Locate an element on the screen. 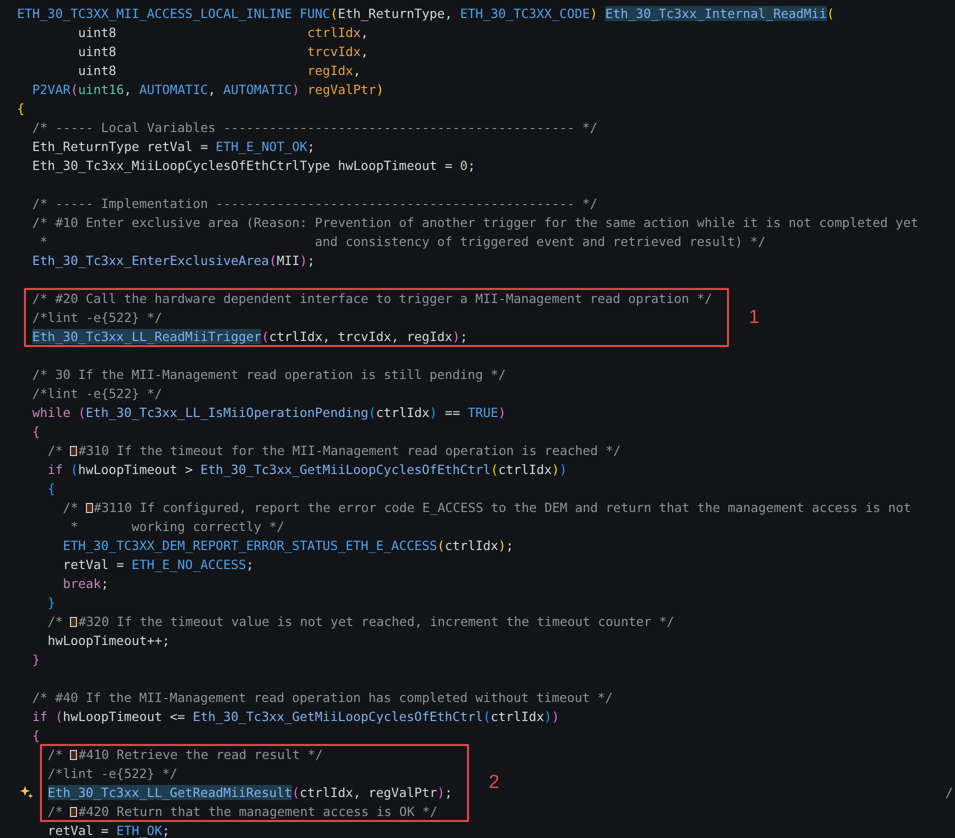 The image size is (955, 838). code-line: /* 30 If the MII-Management read operation is still pending */ is located at coordinates (268, 375).